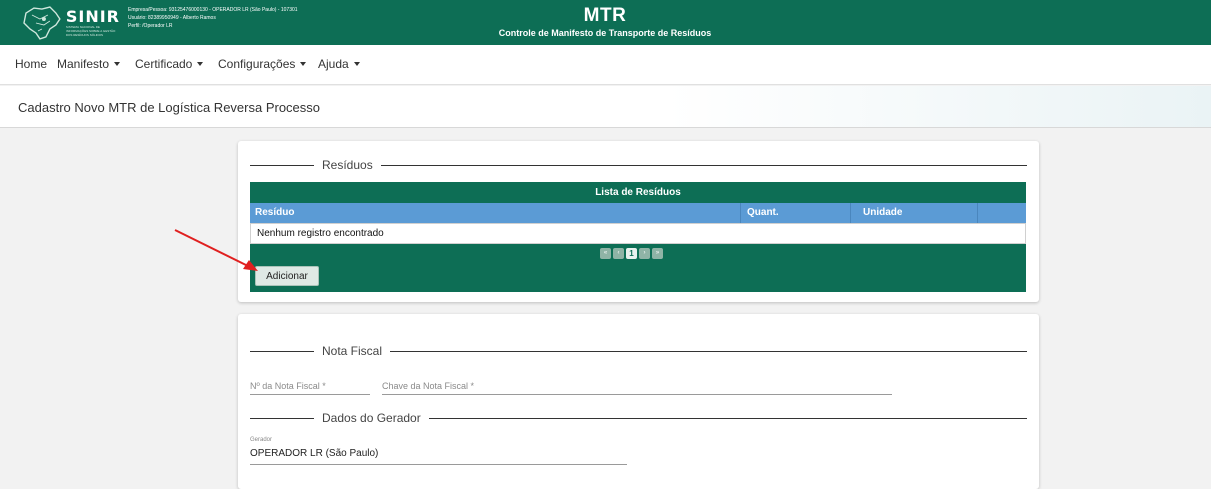 Image resolution: width=1211 pixels, height=489 pixels. I want to click on gerador-value: OPERADOR LR (São Paulo), so click(314, 453).